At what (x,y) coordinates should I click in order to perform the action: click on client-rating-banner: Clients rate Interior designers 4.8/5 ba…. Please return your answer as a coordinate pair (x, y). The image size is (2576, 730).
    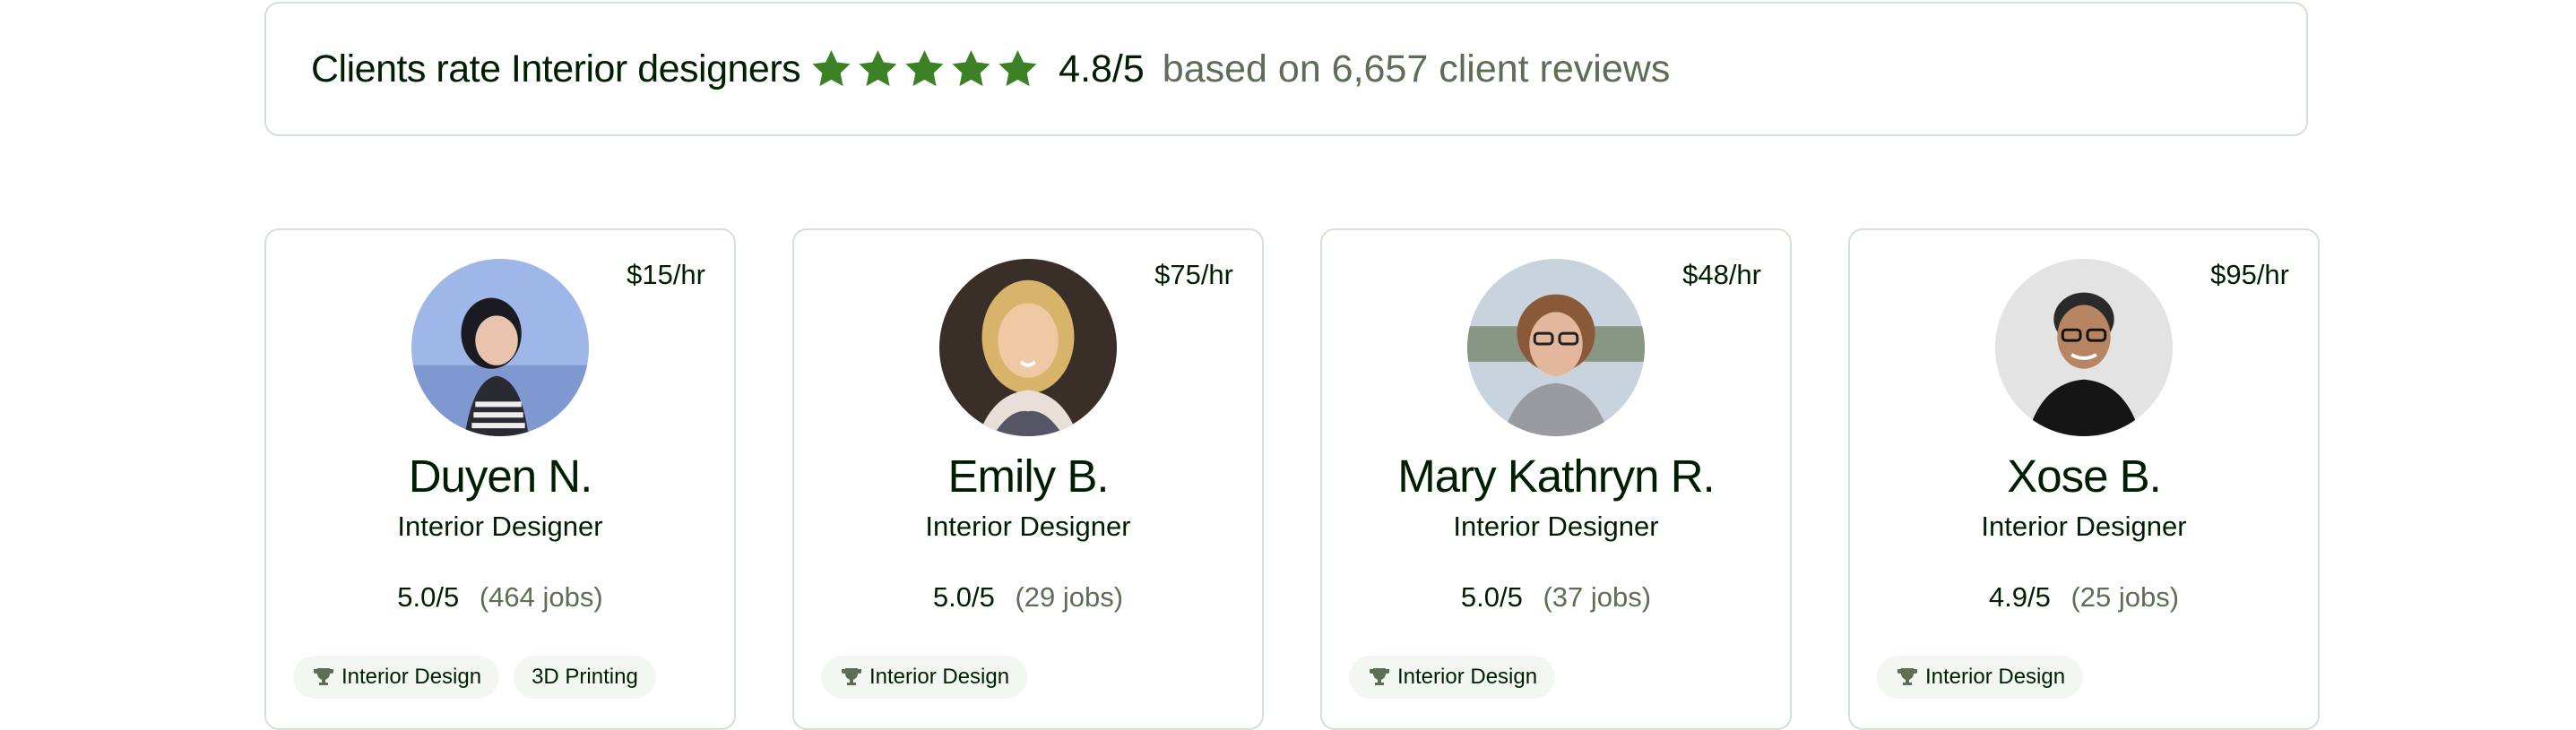
    Looking at the image, I should click on (1286, 69).